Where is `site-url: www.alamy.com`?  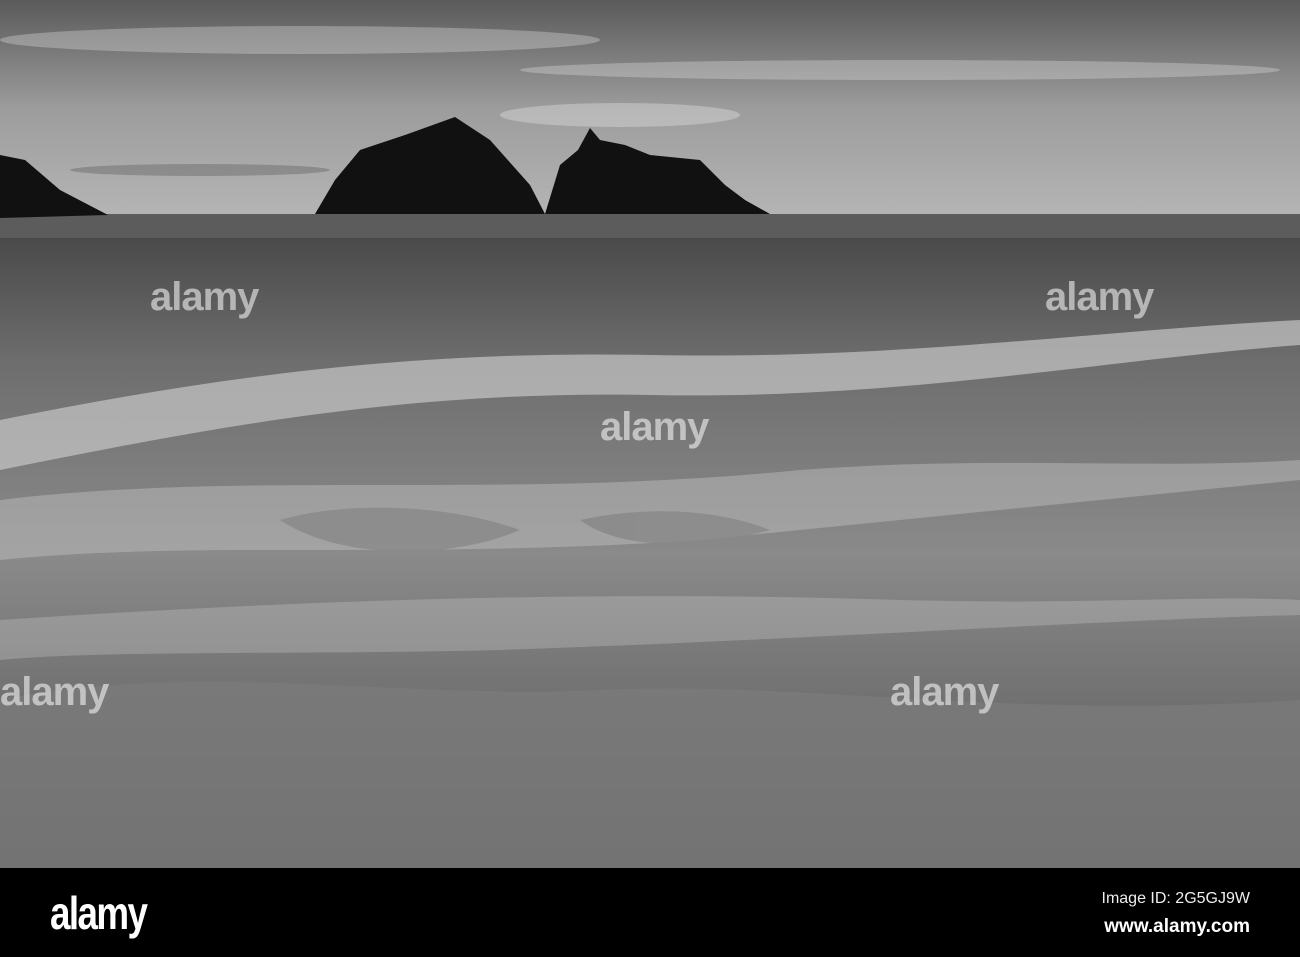 site-url: www.alamy.com is located at coordinates (1177, 926).